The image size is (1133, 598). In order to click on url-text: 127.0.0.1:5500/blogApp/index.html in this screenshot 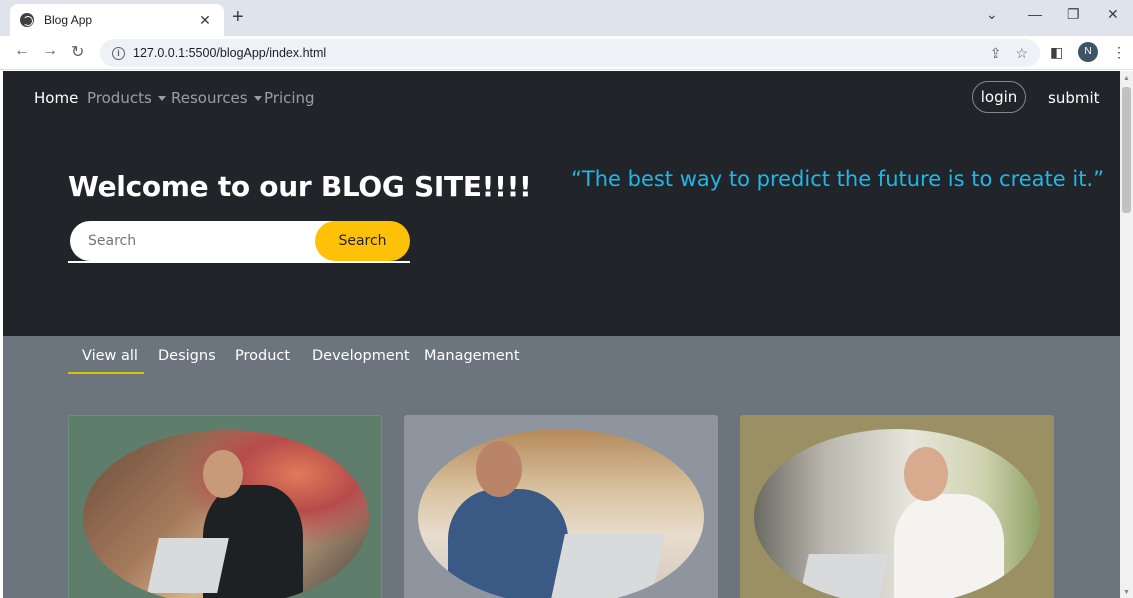, I will do `click(554, 53)`.